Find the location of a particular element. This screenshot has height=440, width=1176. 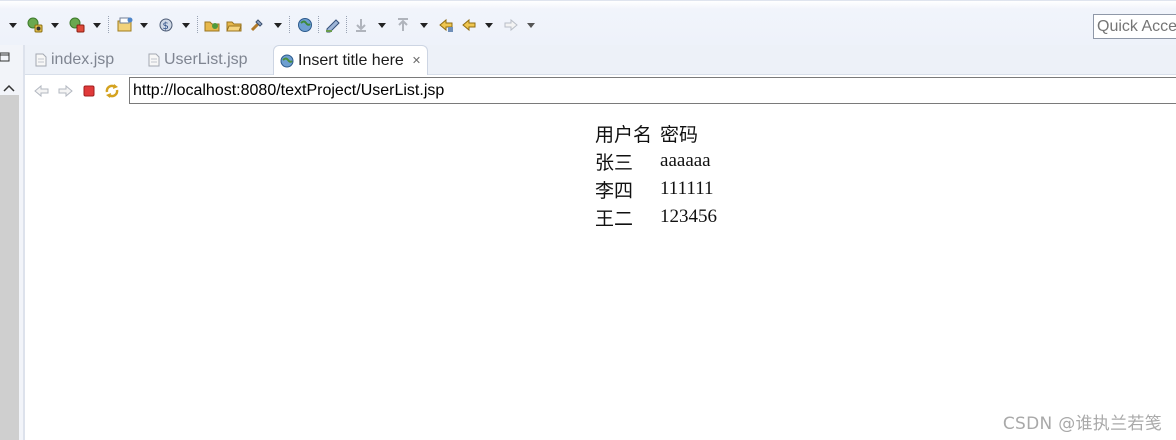

minimize-icon is located at coordinates (6, 57).